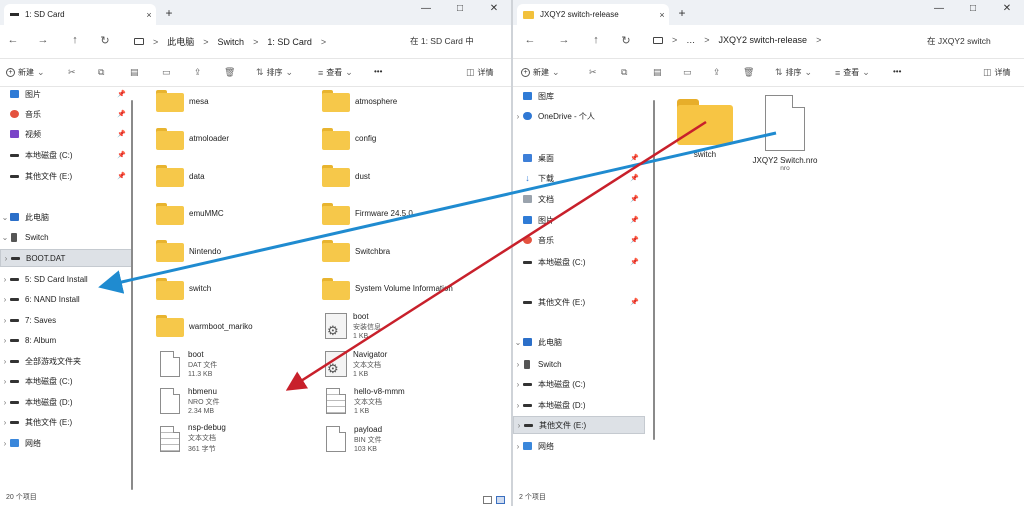 Image resolution: width=1024 pixels, height=506 pixels. Describe the element at coordinates (540, 72) in the screenshot. I see `new-button: + 新建 ⌄` at that location.